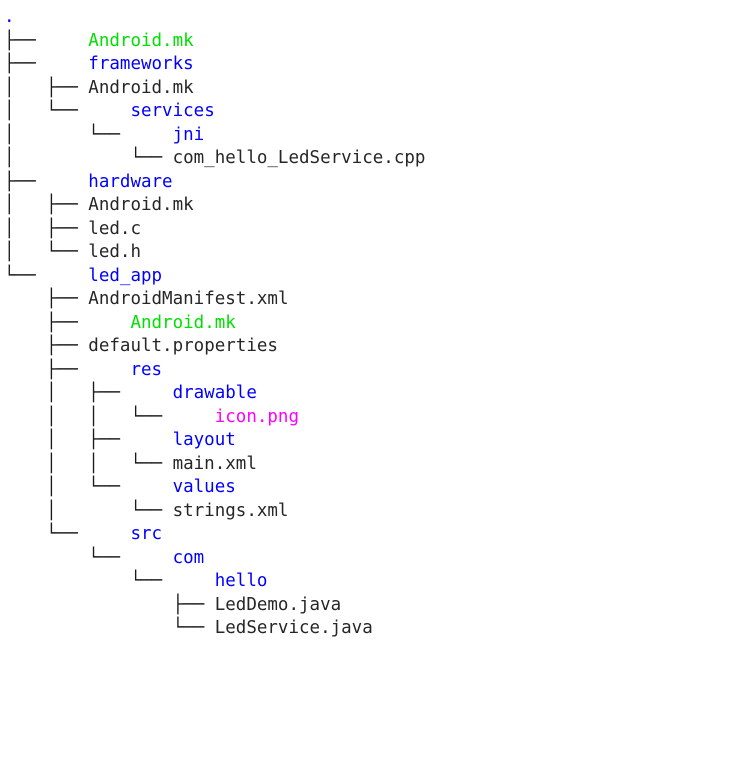 Image resolution: width=731 pixels, height=773 pixels. Describe the element at coordinates (367, 371) in the screenshot. I see `tree-line: ├── res` at that location.